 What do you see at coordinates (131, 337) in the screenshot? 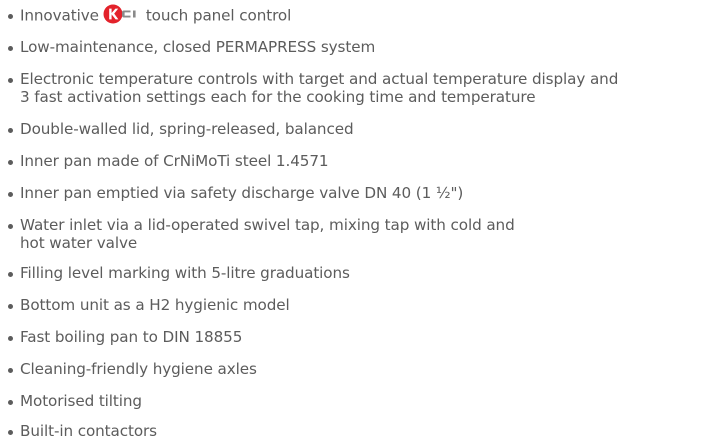
I see `feature-text: Fast boiling pan to DIN 18855` at bounding box center [131, 337].